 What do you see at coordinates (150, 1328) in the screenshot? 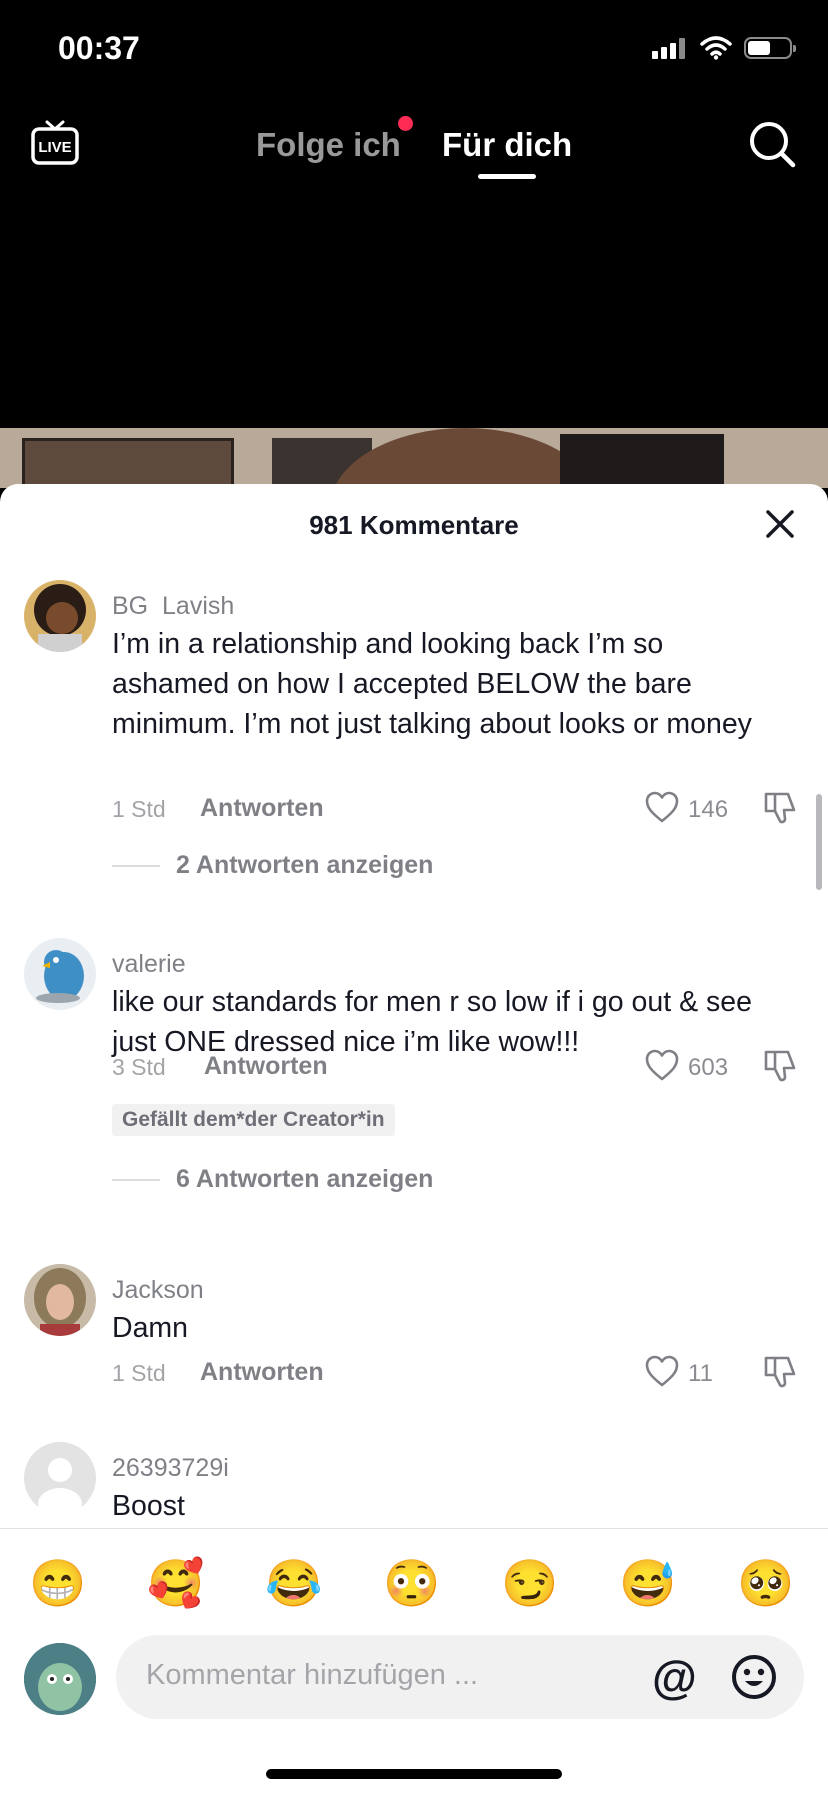
I see `comment-text: Damn` at bounding box center [150, 1328].